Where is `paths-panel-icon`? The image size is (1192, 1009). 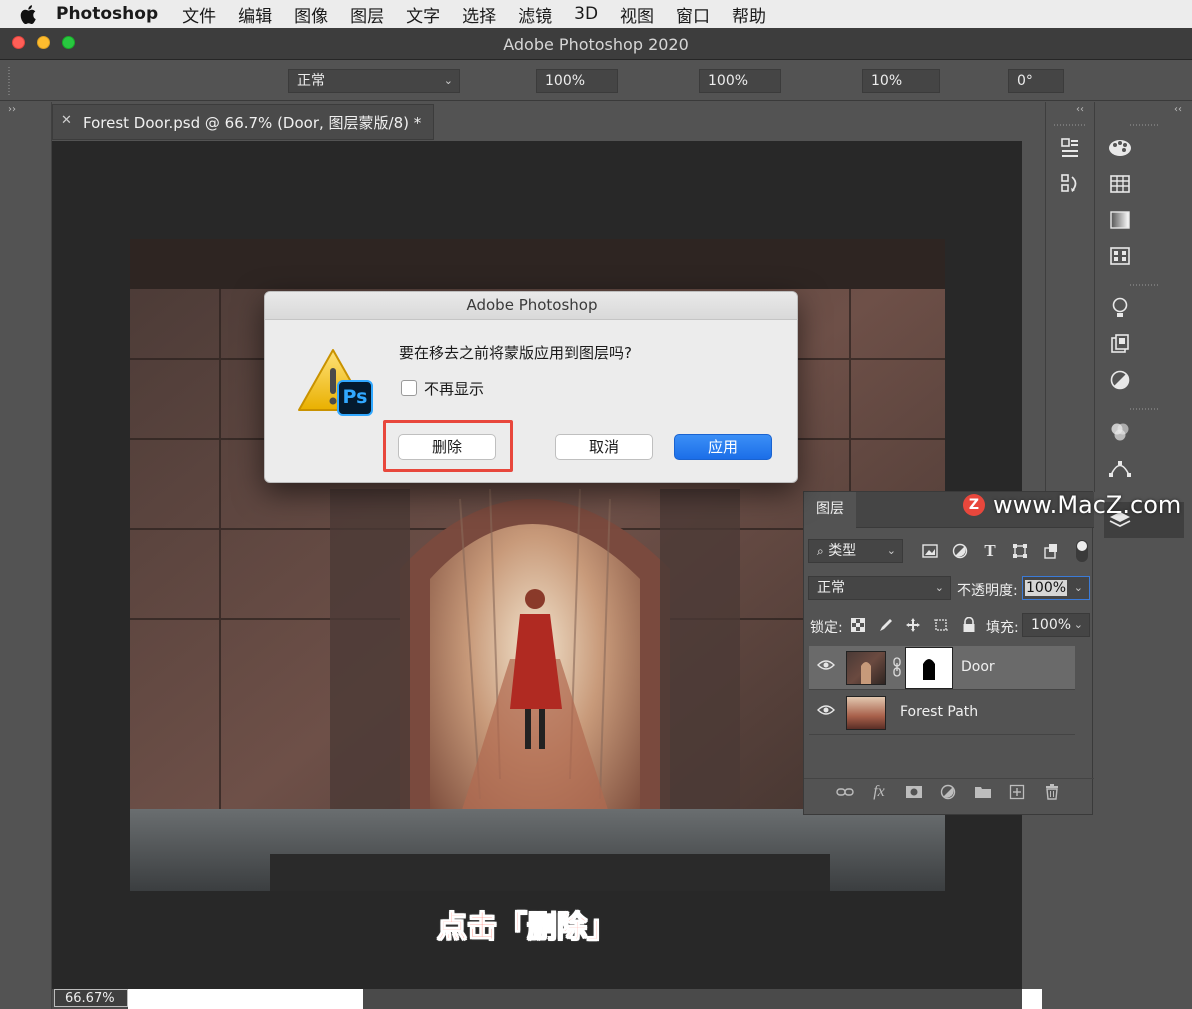 paths-panel-icon is located at coordinates (1120, 468).